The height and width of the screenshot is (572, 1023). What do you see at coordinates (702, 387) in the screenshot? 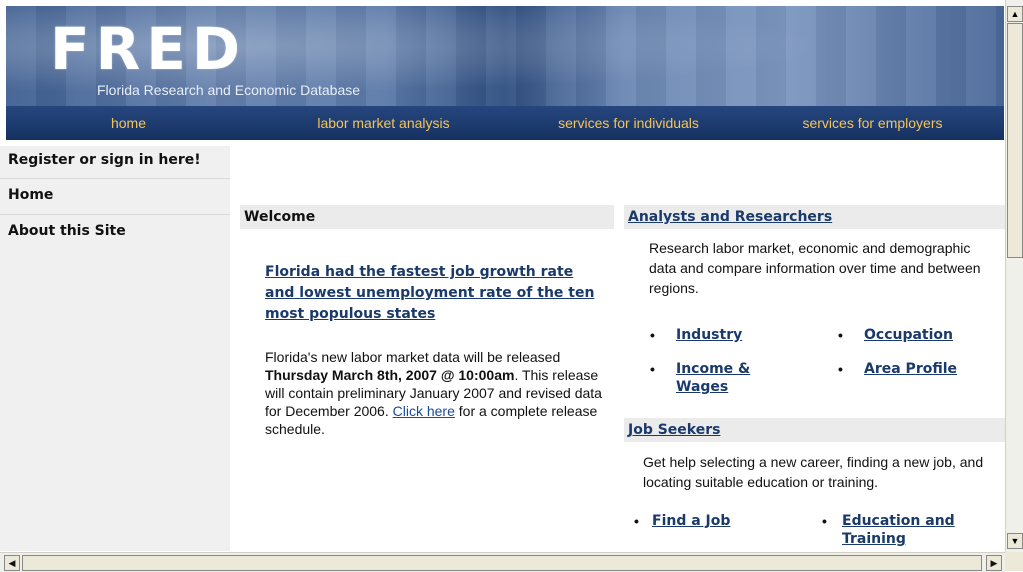
I see `income-wages-line2: Wages` at bounding box center [702, 387].